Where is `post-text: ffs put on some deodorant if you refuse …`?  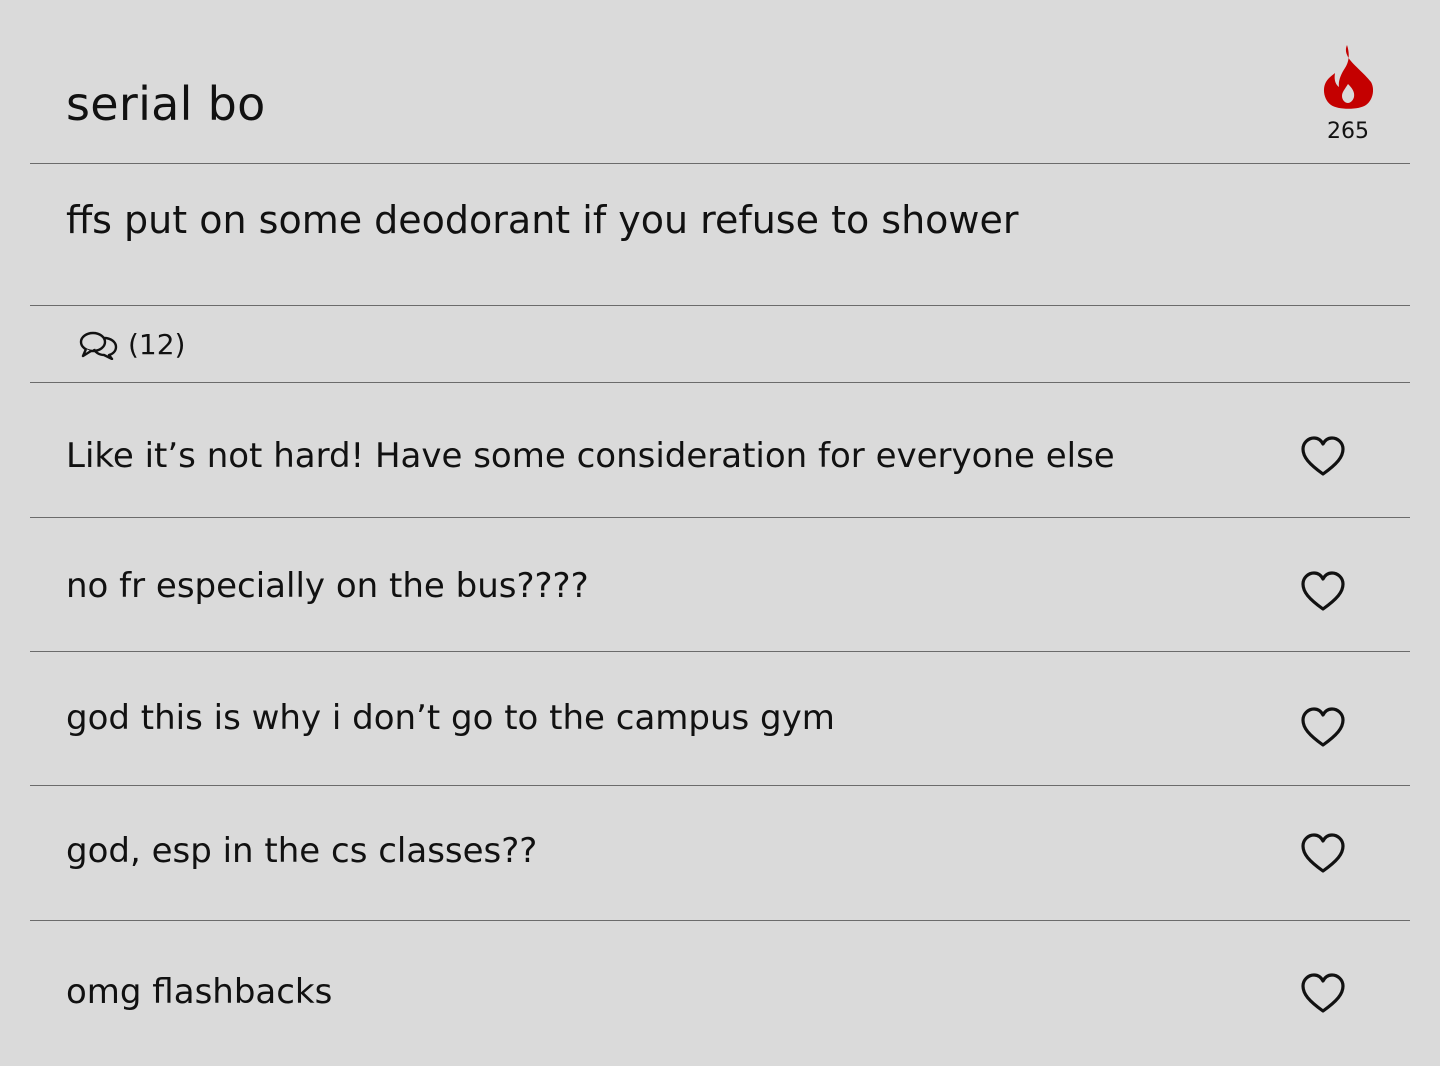
post-text: ffs put on some deodorant if you refuse … is located at coordinates (542, 220).